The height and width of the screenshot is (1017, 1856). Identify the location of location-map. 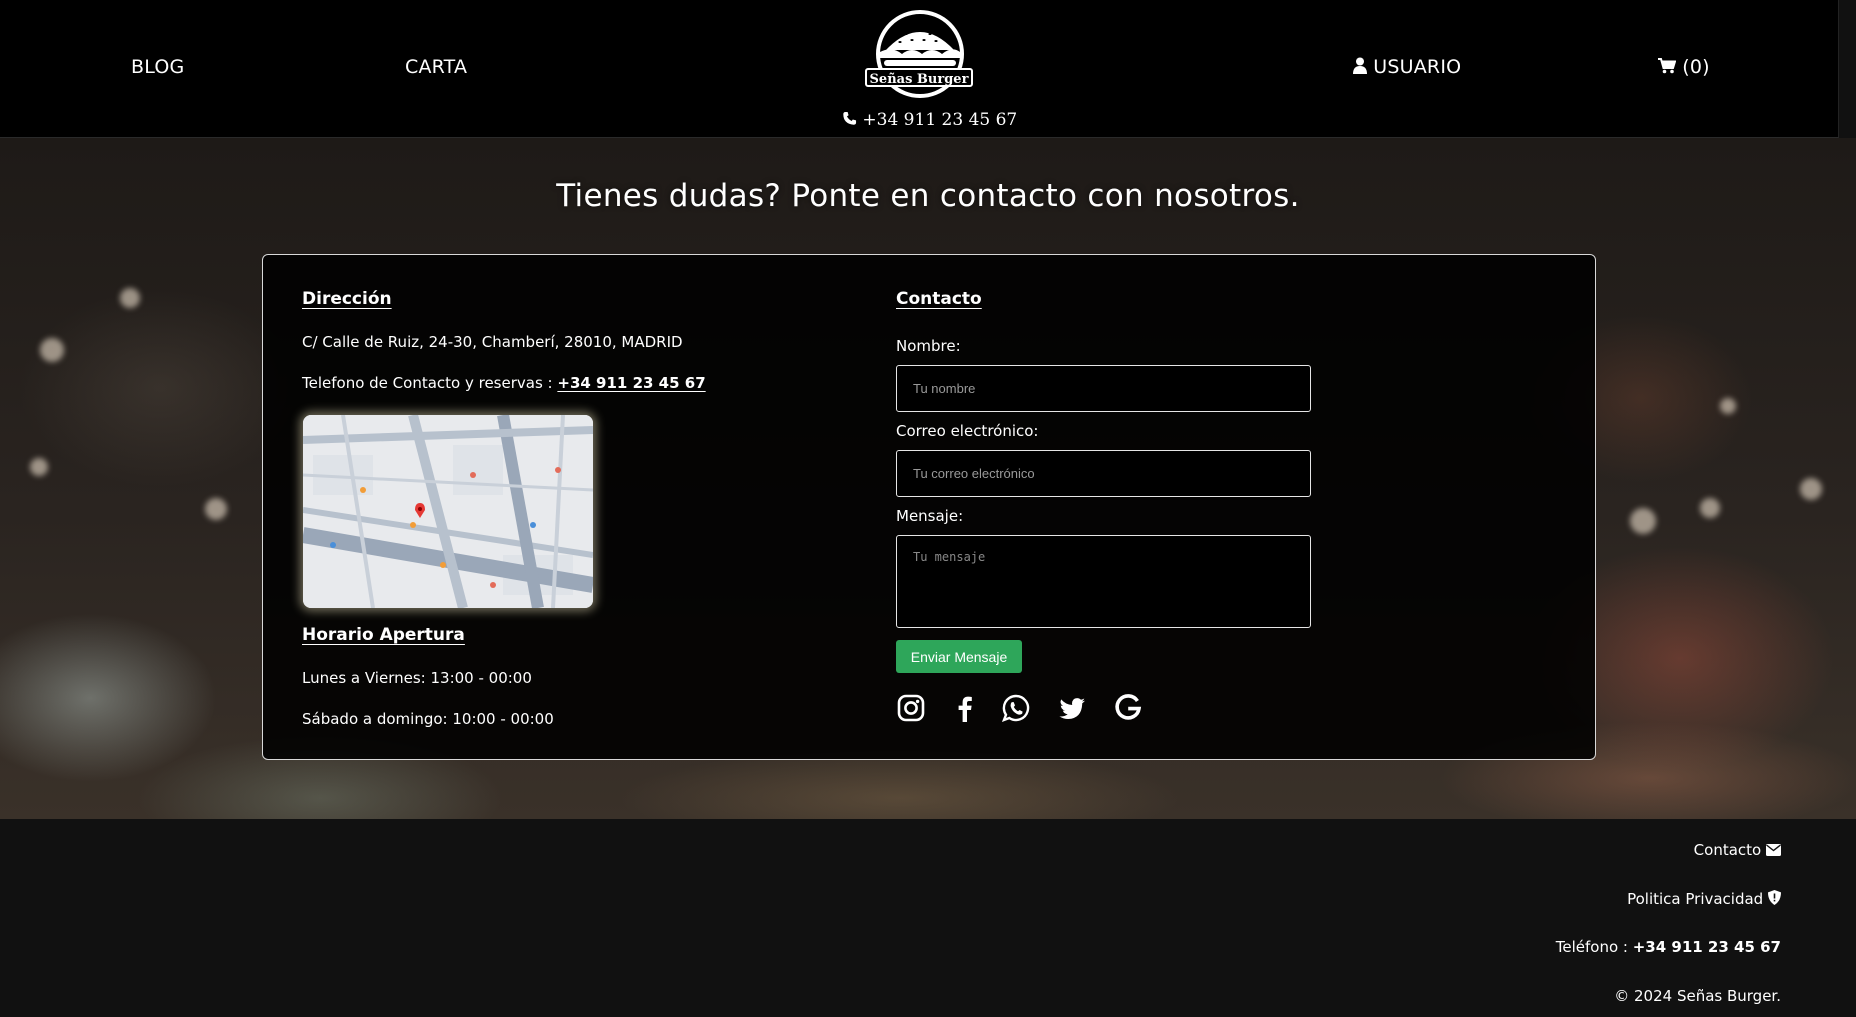
(448, 511).